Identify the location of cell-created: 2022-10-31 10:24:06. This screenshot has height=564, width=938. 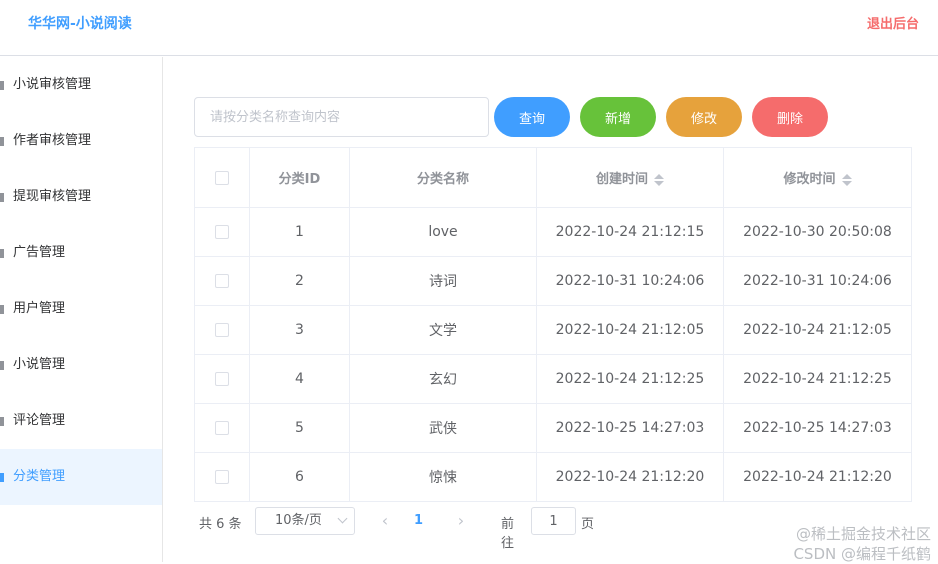
(630, 281).